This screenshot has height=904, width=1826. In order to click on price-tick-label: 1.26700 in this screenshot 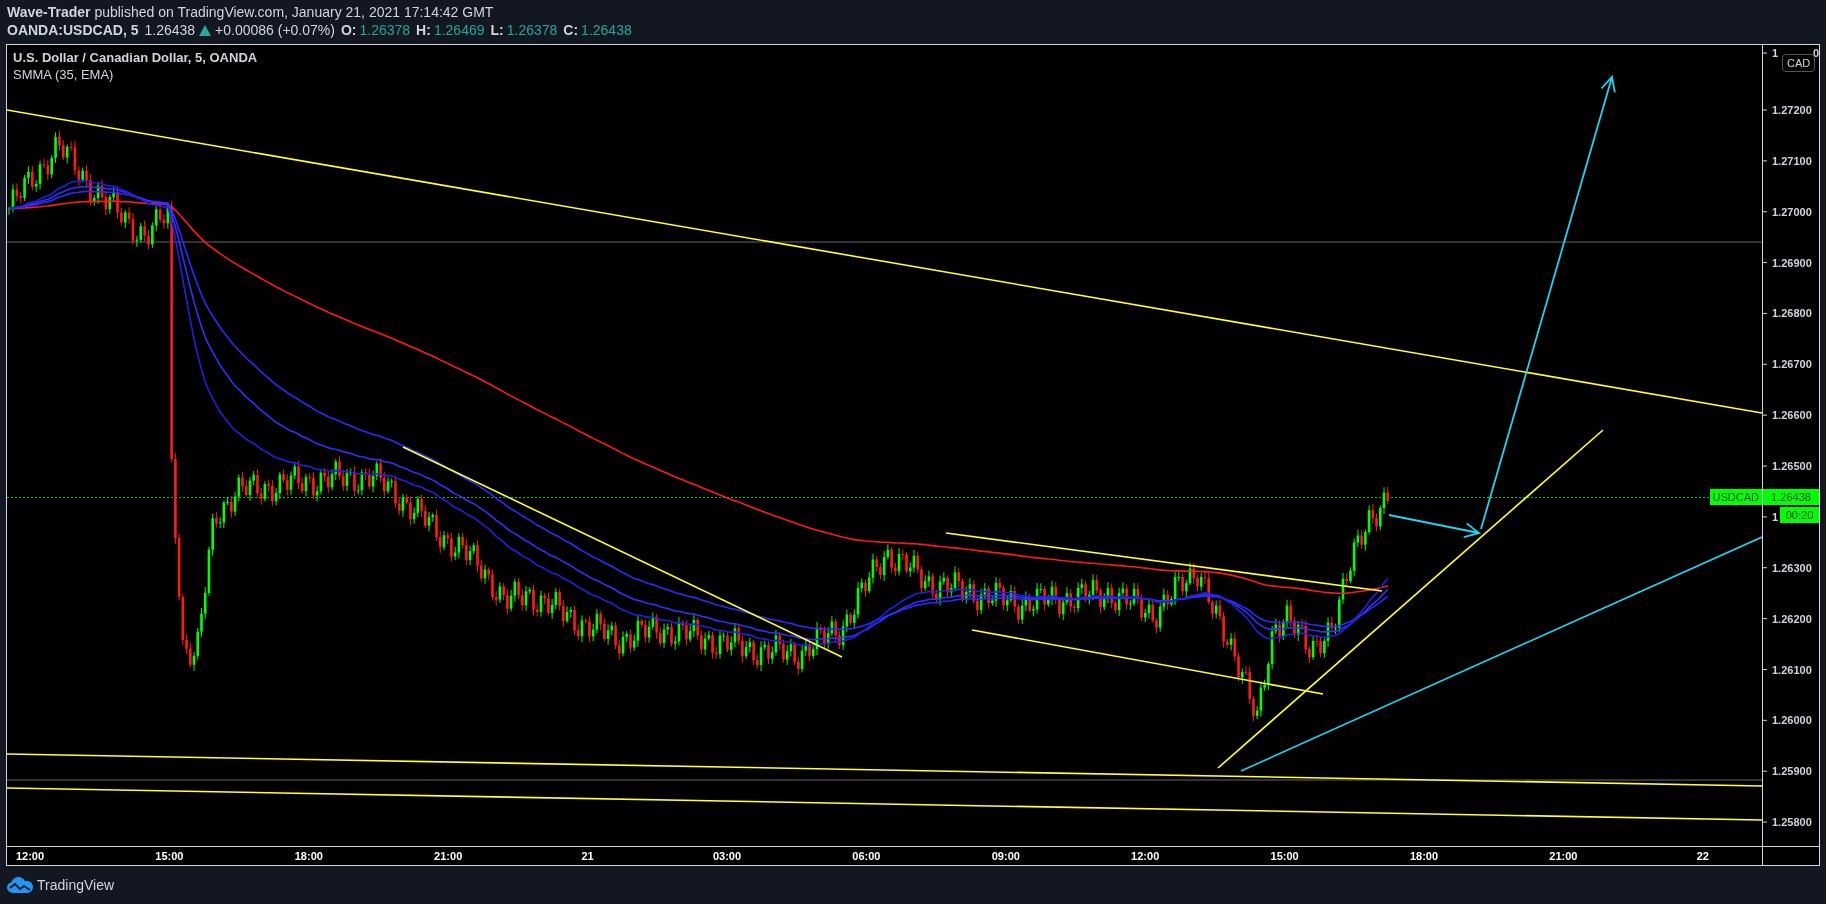, I will do `click(1792, 364)`.